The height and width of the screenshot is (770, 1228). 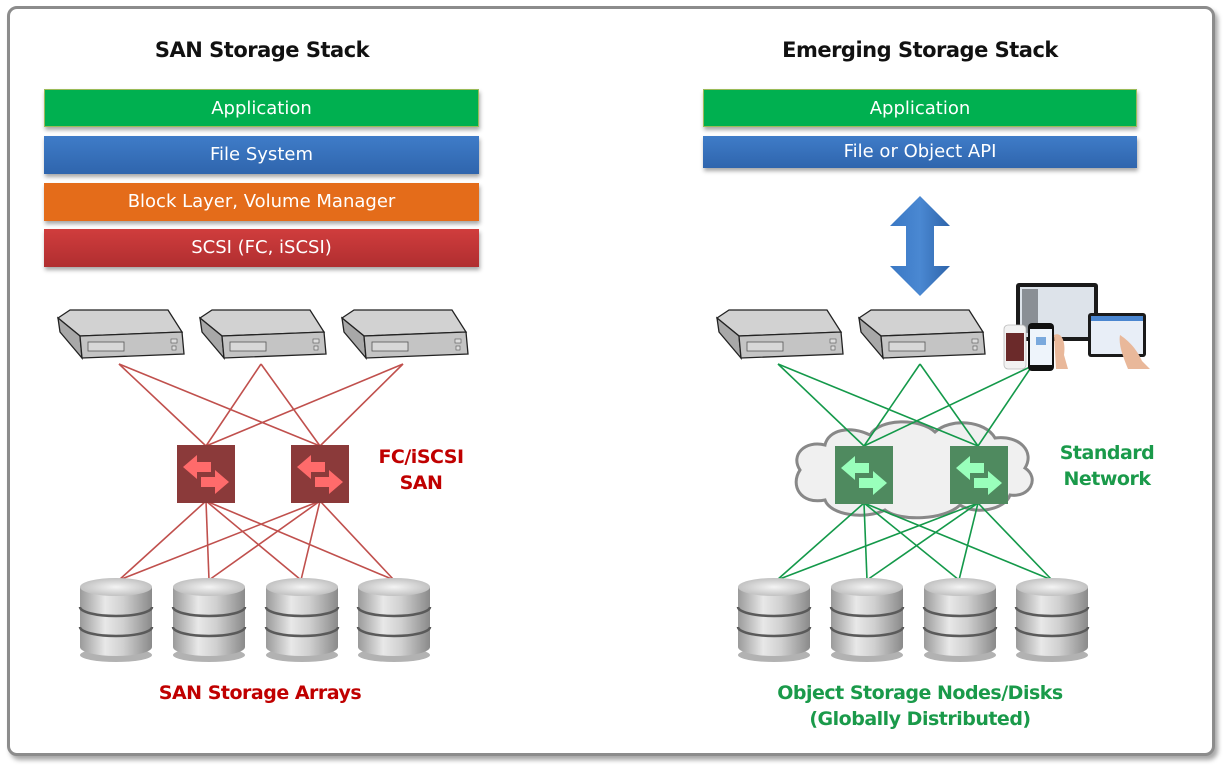 I want to click on standard-network-label-line2: Network, so click(x=1107, y=479).